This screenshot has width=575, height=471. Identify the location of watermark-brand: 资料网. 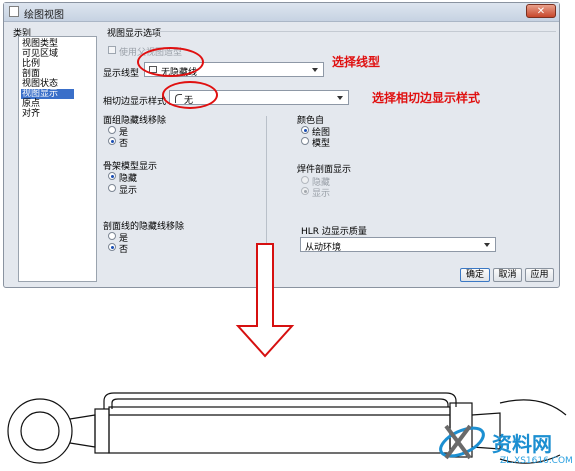
(522, 444).